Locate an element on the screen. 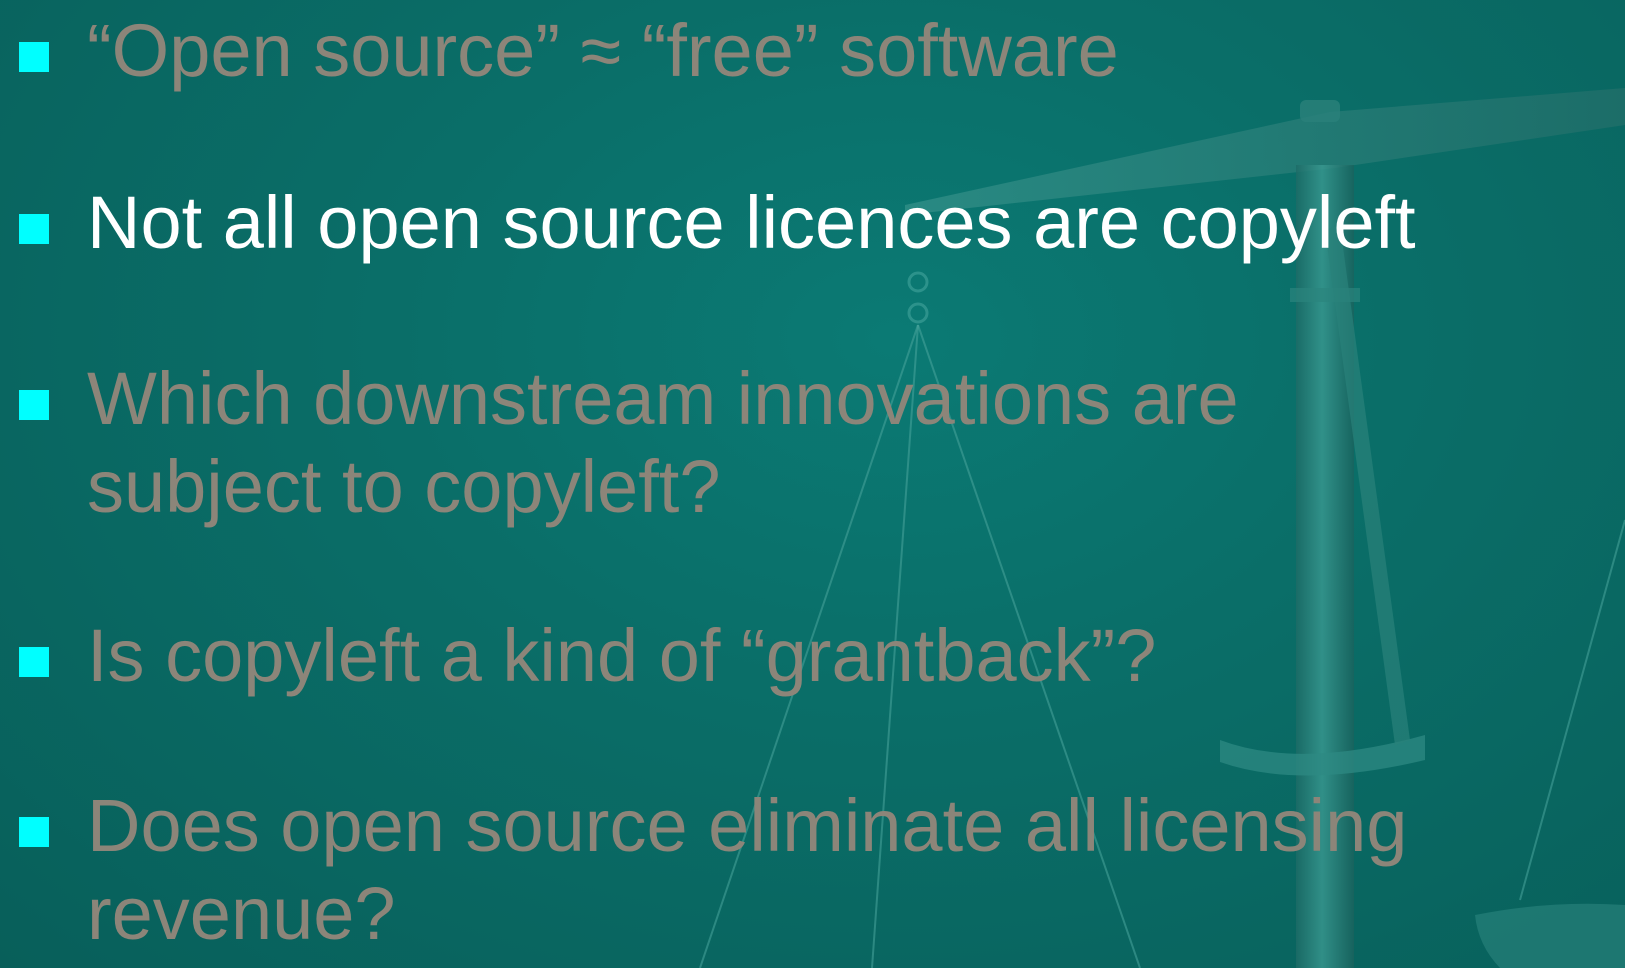  bullet-text-line-1: Which downstream innovations are is located at coordinates (663, 398).